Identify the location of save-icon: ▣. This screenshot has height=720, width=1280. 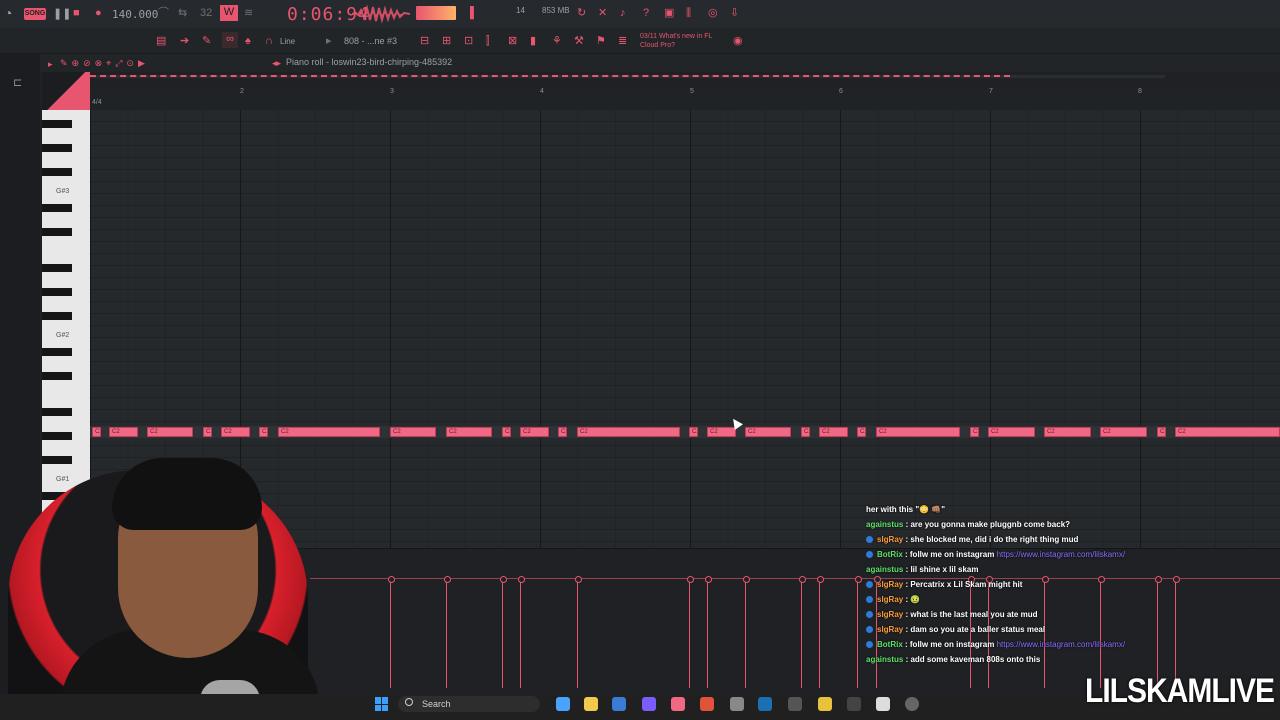
(669, 13).